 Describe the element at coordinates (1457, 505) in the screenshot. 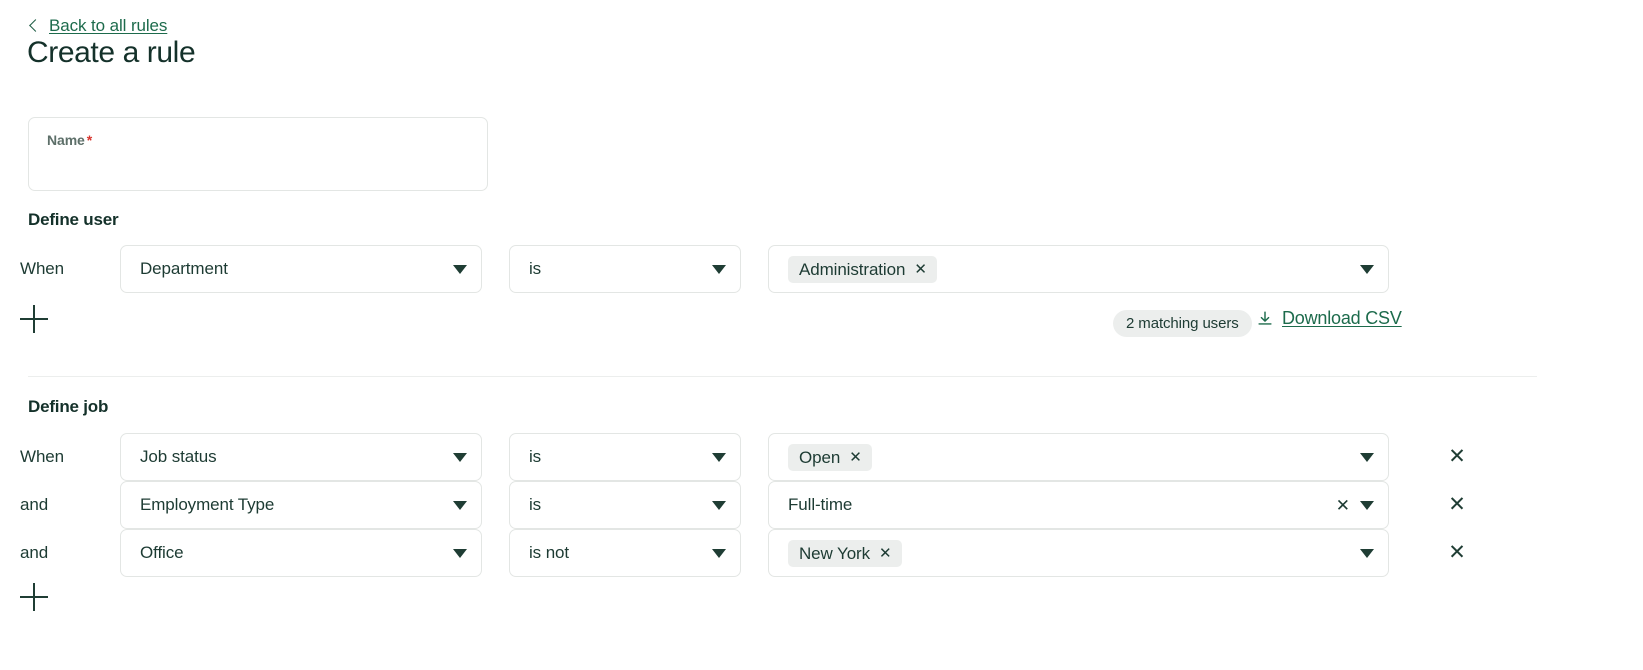

I see `remove-job-row-1-button: ✕` at that location.